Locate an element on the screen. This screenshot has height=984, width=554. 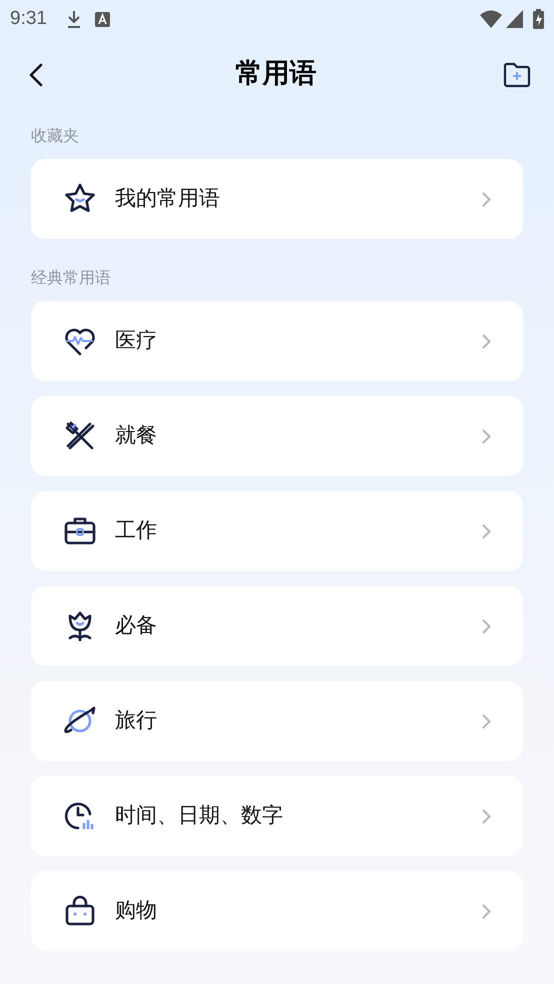
category-card: 必备 is located at coordinates (277, 626).